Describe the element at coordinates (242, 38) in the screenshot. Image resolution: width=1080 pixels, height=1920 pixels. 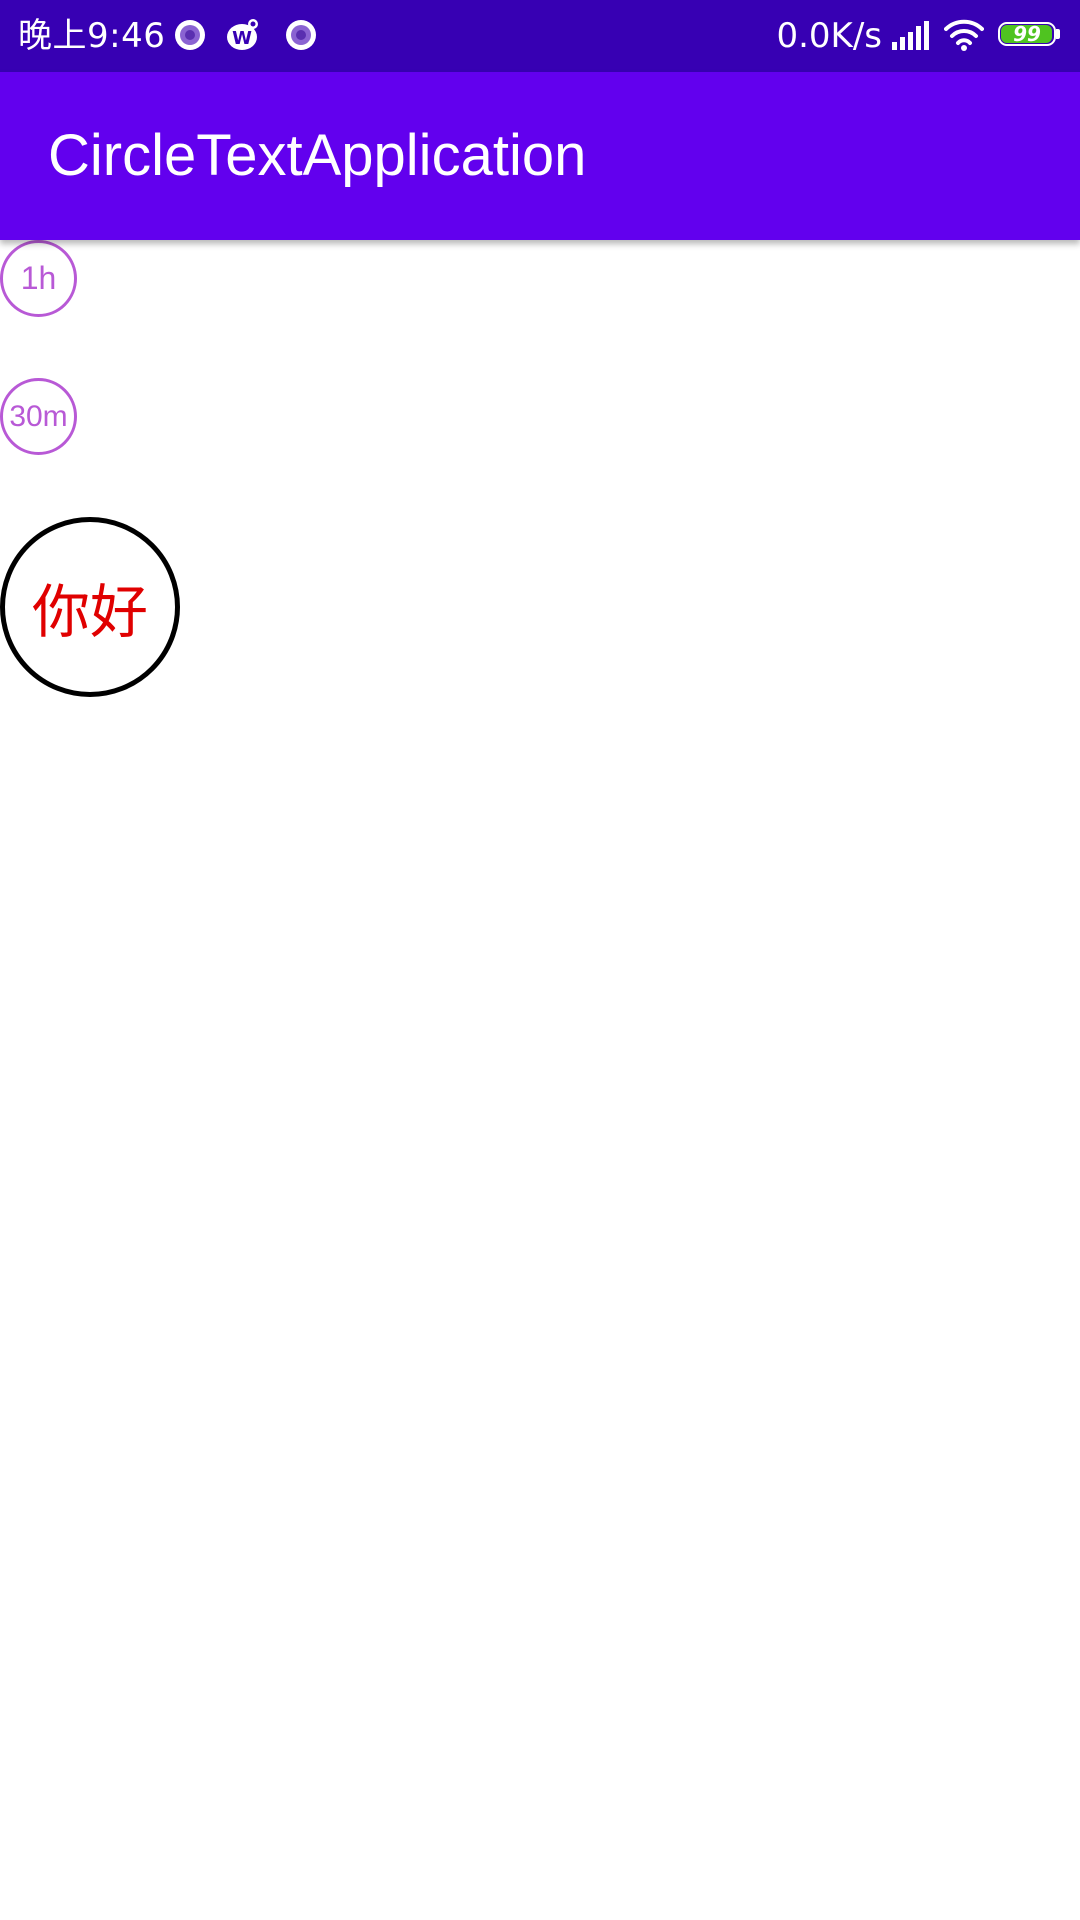
I see `svg-text: W` at that location.